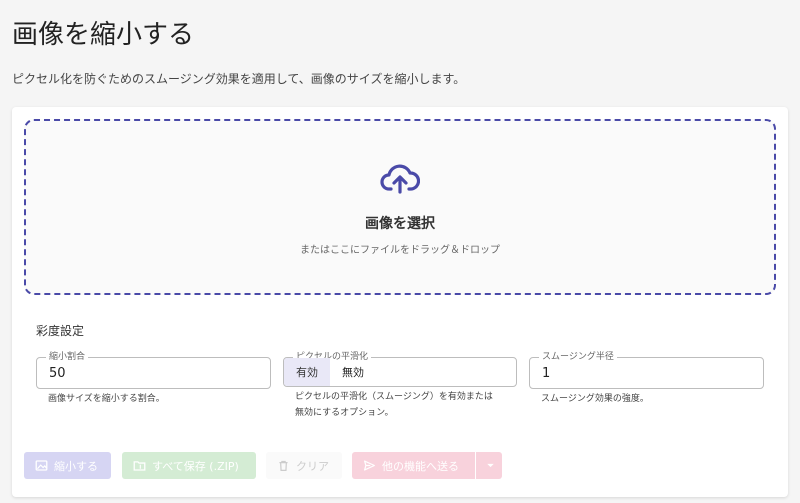  What do you see at coordinates (57, 373) in the screenshot?
I see `scale-input: 50` at bounding box center [57, 373].